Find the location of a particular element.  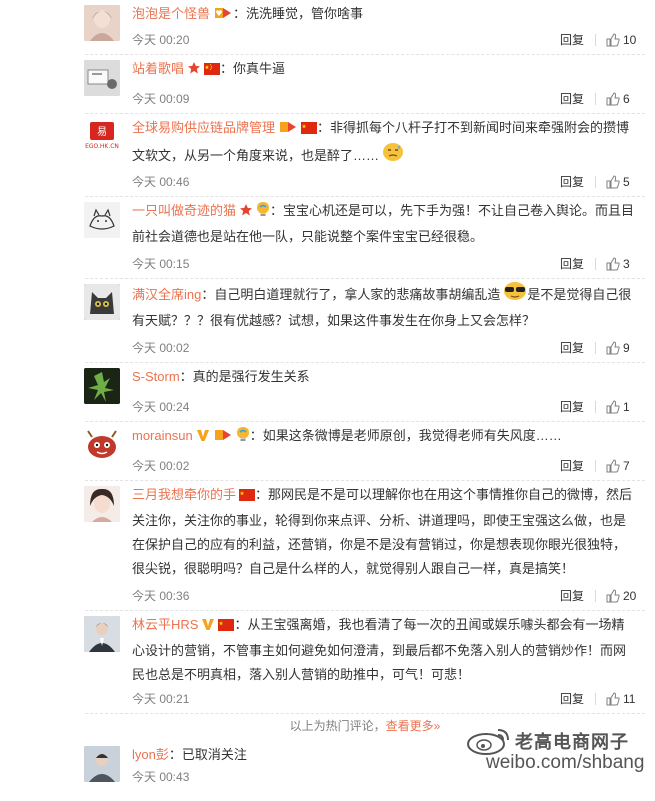

username-link: 三月我想牵你的手 is located at coordinates (184, 494).